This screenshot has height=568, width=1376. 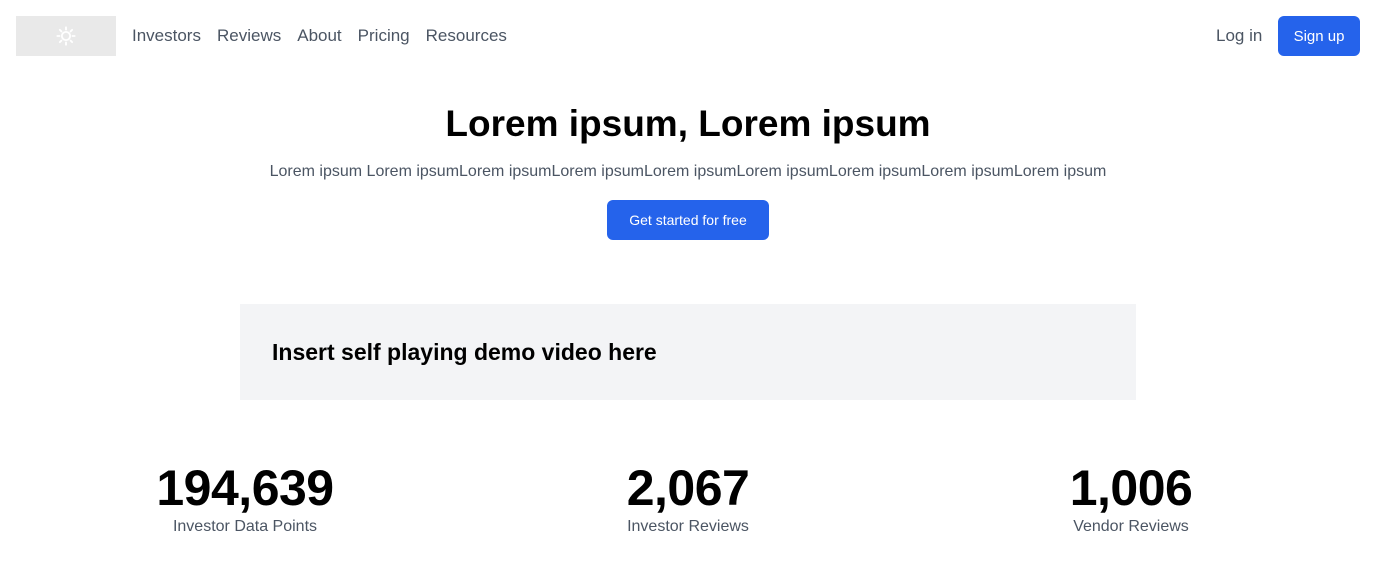 I want to click on nav-link-resources: Resources, so click(x=466, y=36).